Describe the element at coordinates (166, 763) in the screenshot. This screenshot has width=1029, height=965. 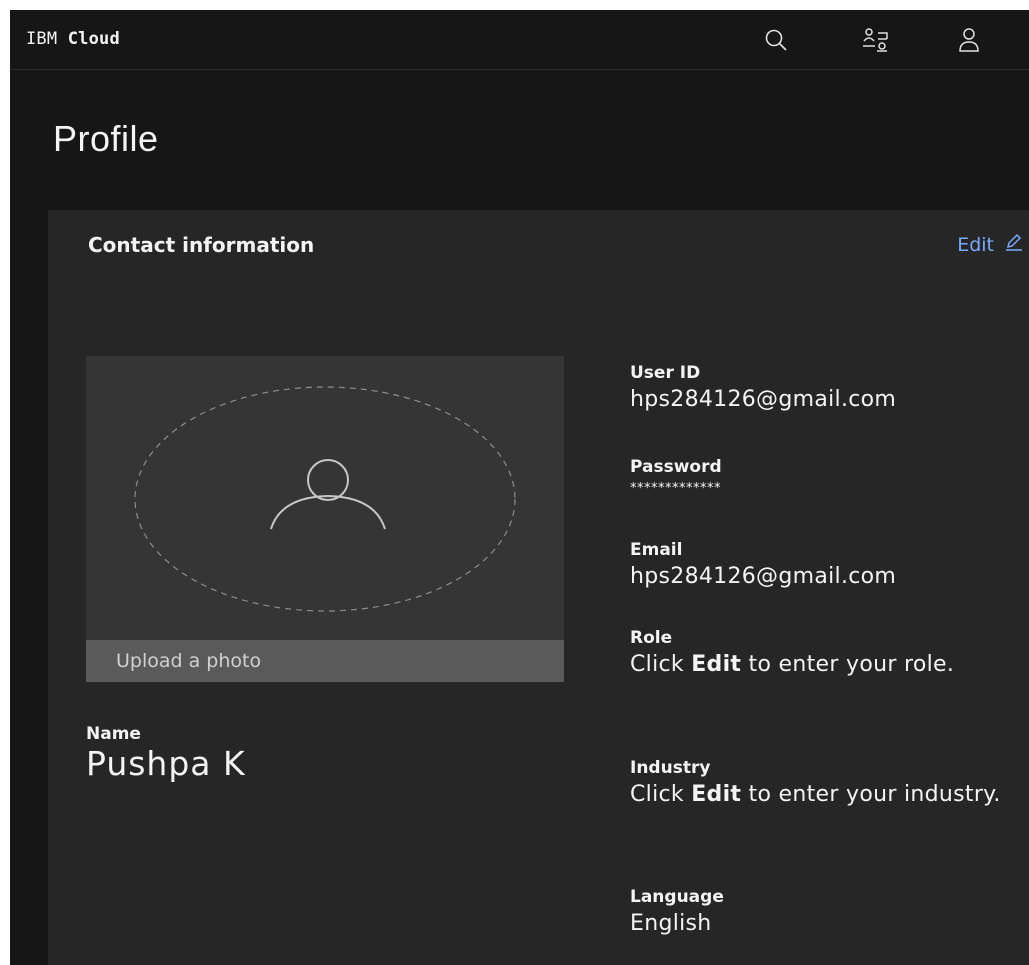
I see `name-value: Pushpa K` at that location.